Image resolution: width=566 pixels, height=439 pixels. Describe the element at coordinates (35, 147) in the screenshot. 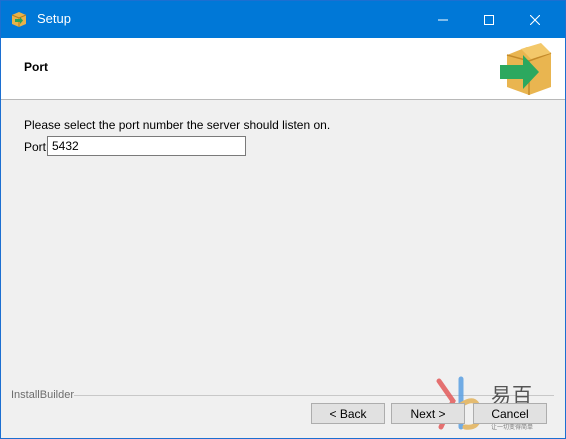

I see `port-label: Port` at that location.